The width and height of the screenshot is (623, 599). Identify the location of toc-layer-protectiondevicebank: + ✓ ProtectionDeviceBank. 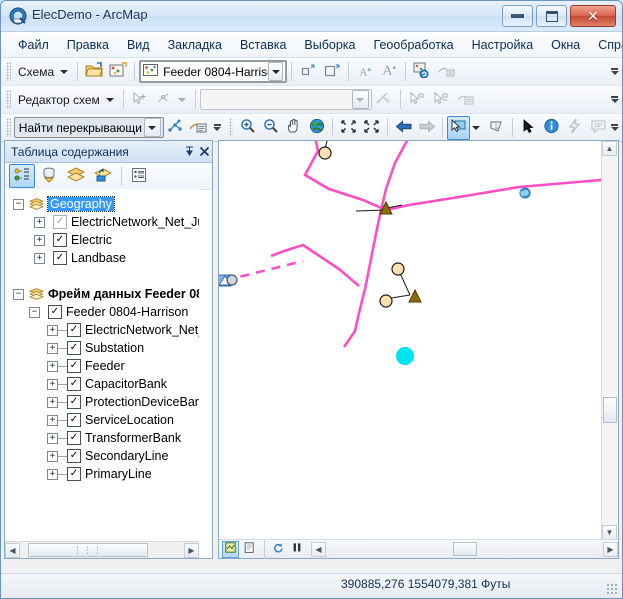
(102, 402).